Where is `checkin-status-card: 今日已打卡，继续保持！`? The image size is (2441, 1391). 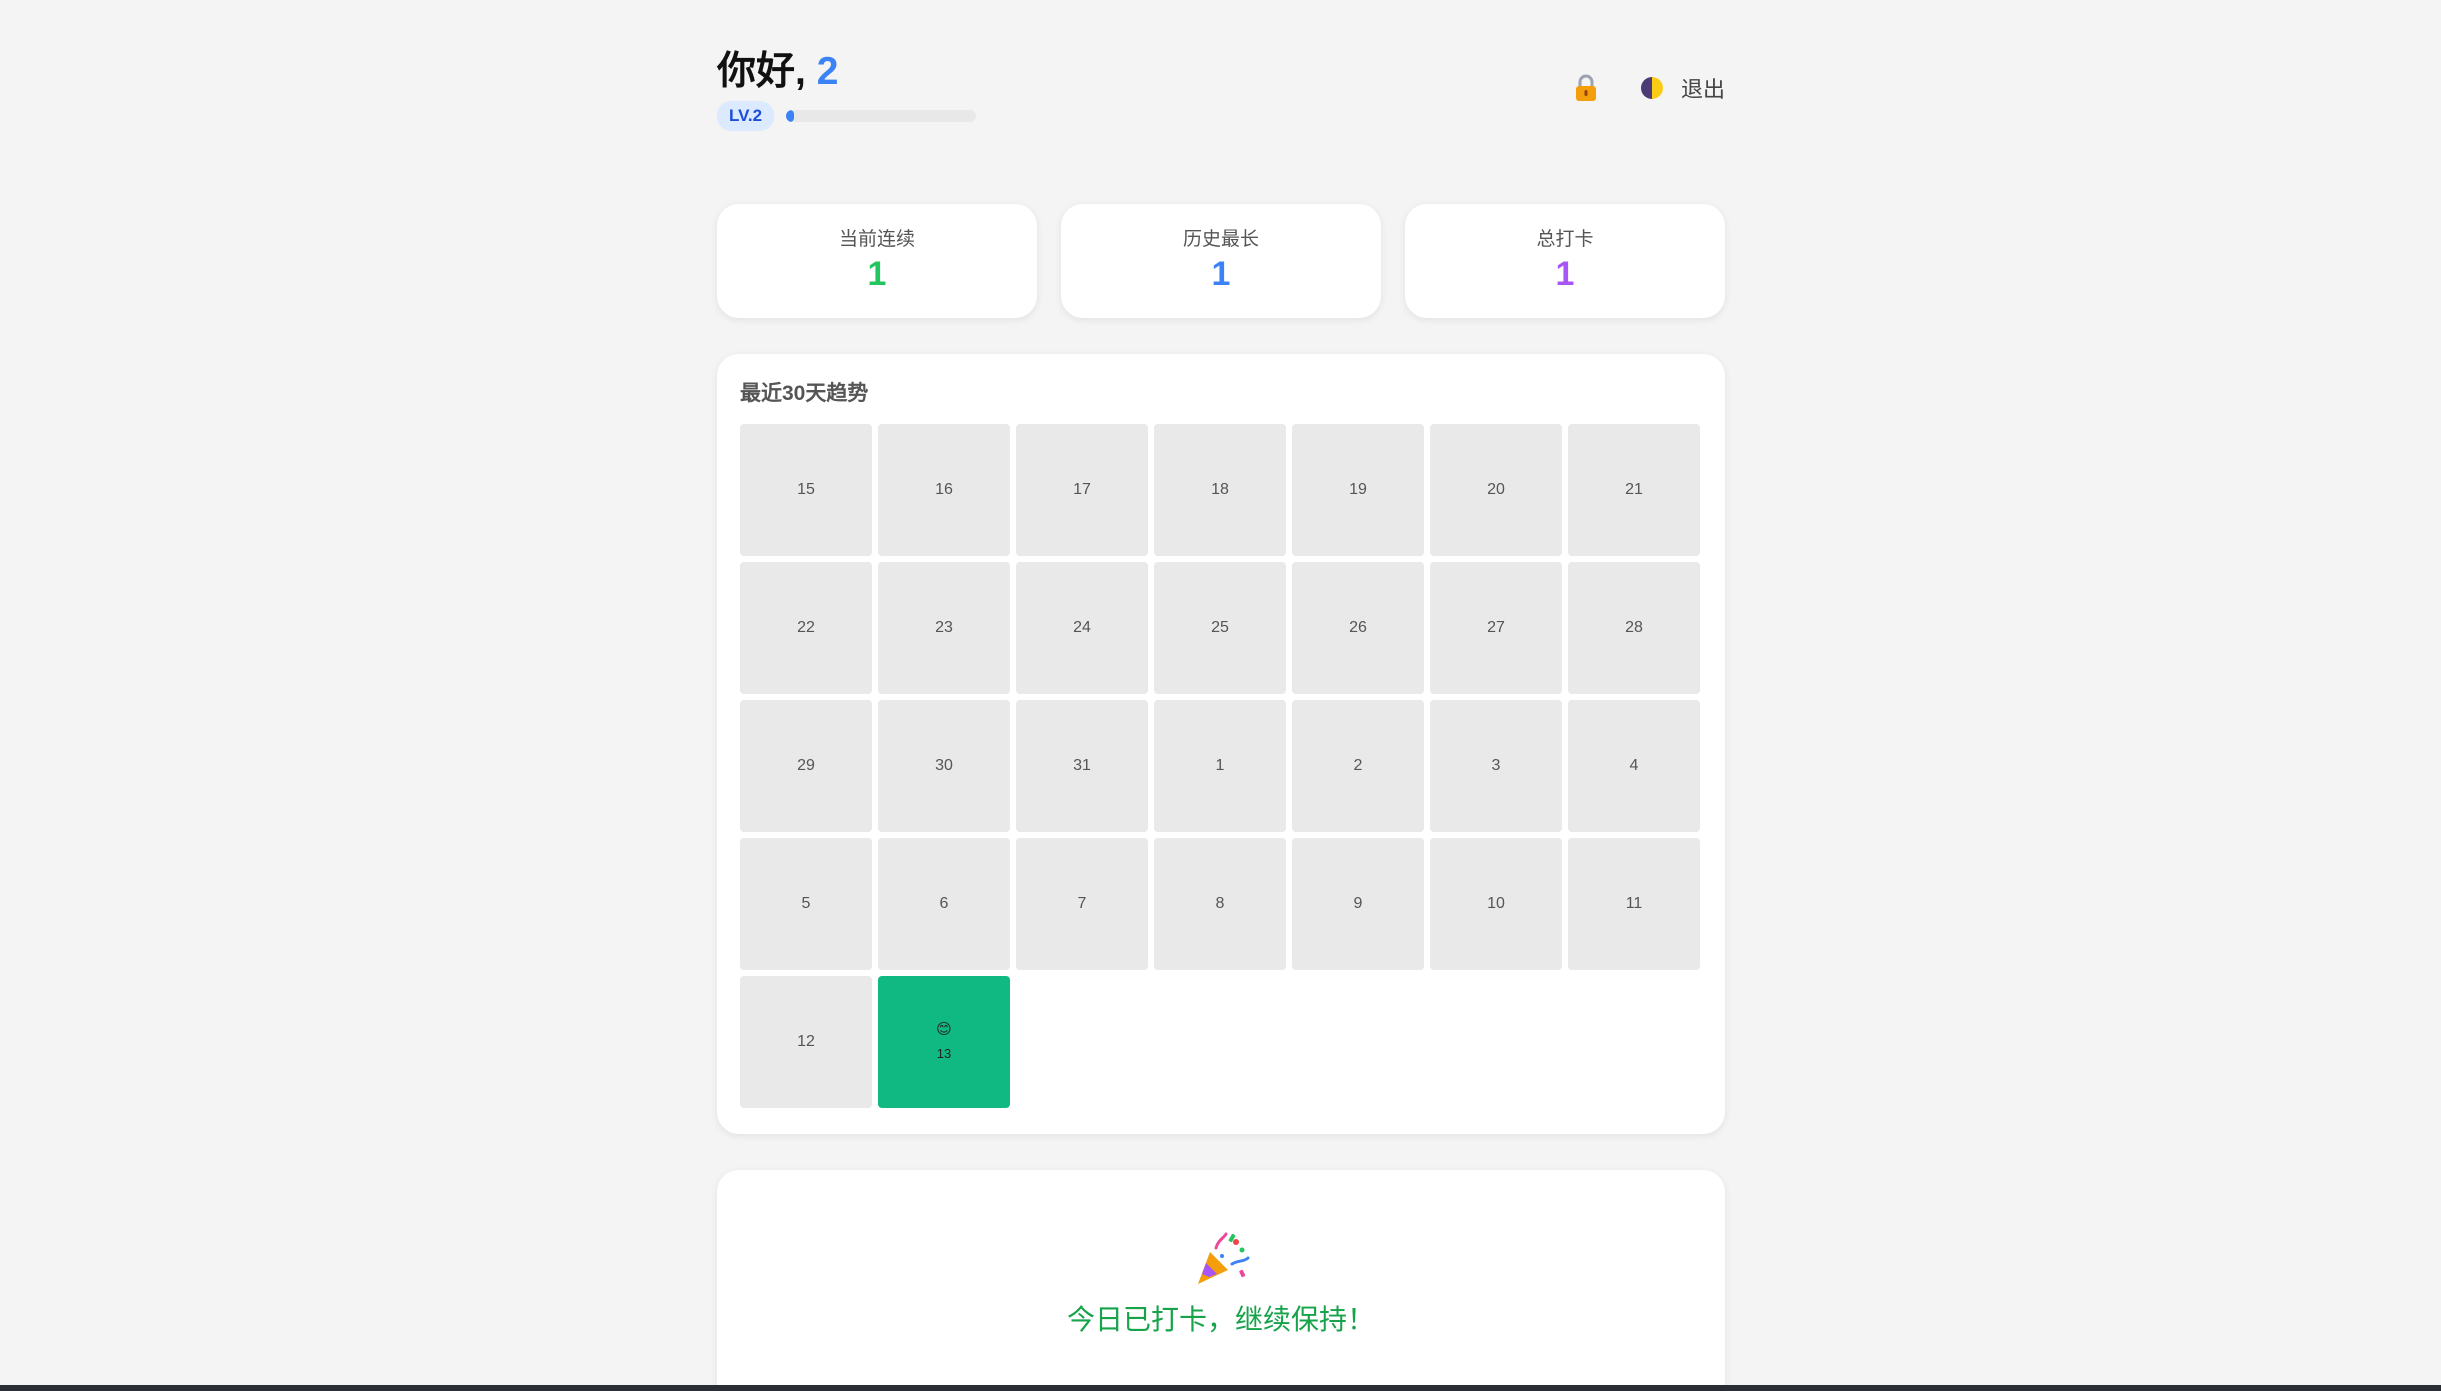 checkin-status-card: 今日已打卡，继续保持！ is located at coordinates (1221, 1280).